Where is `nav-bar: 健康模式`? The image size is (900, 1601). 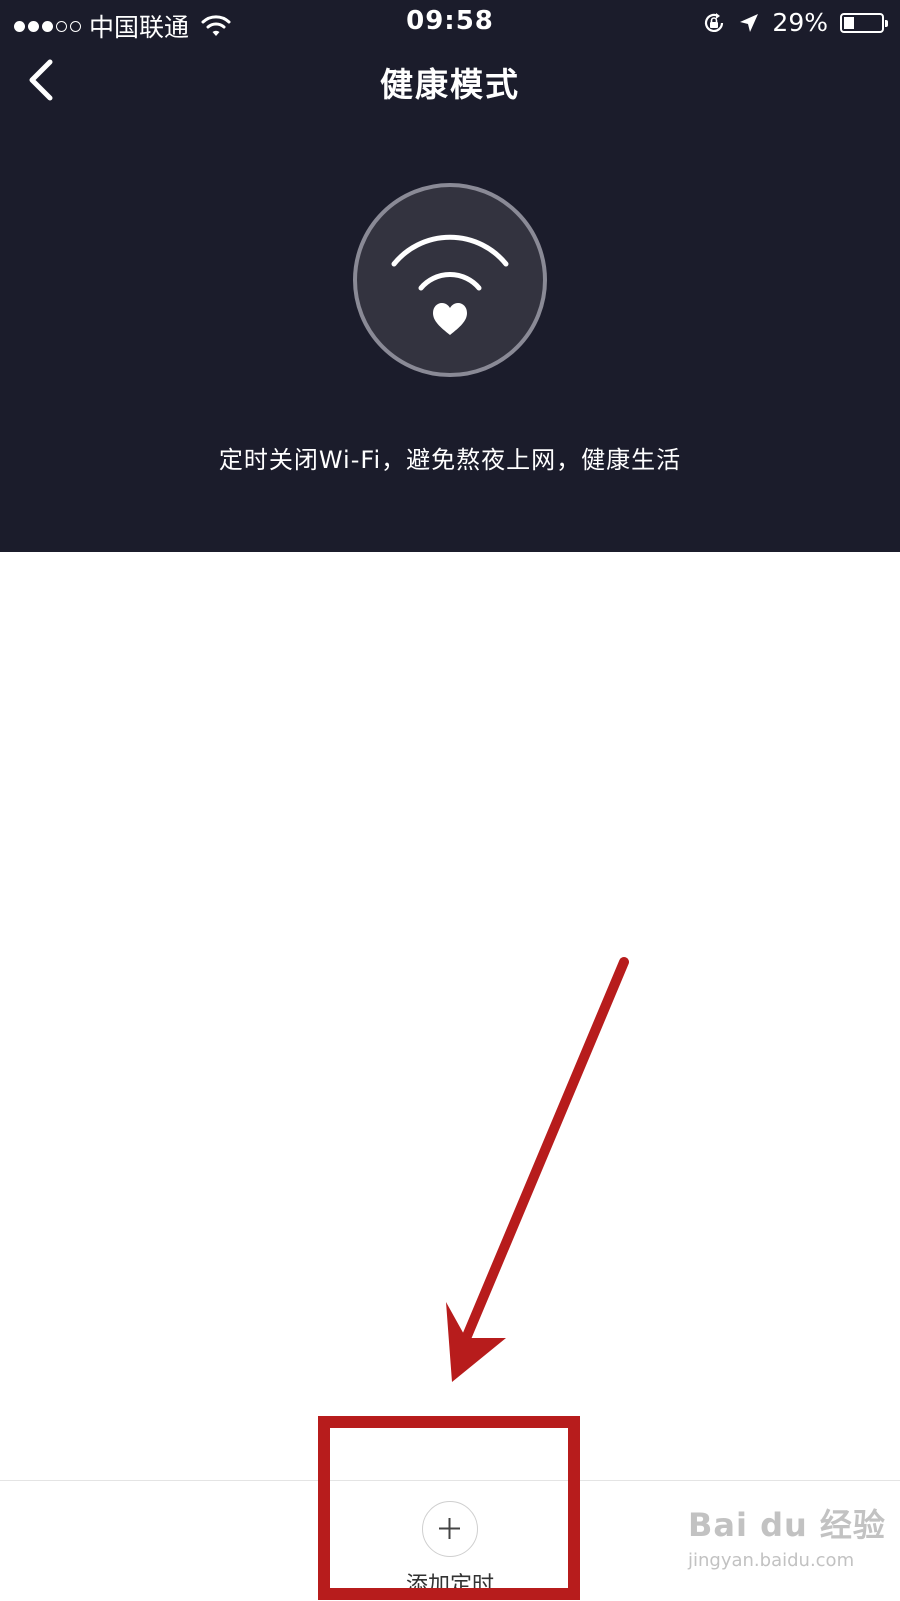
nav-bar: 健康模式 is located at coordinates (450, 81).